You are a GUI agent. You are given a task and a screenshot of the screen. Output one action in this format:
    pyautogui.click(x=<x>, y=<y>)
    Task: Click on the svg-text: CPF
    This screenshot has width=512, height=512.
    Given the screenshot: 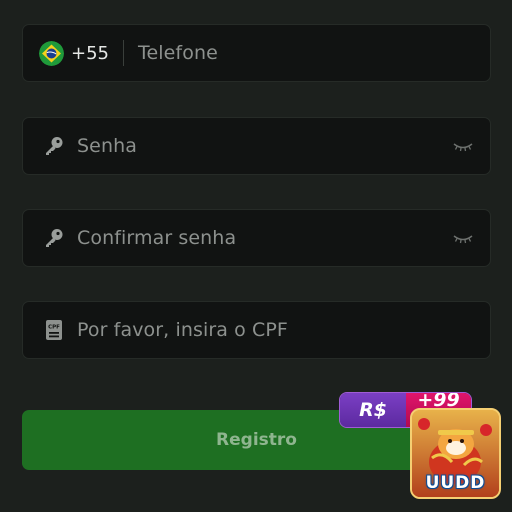 What is the action you would take?
    pyautogui.click(x=54, y=328)
    